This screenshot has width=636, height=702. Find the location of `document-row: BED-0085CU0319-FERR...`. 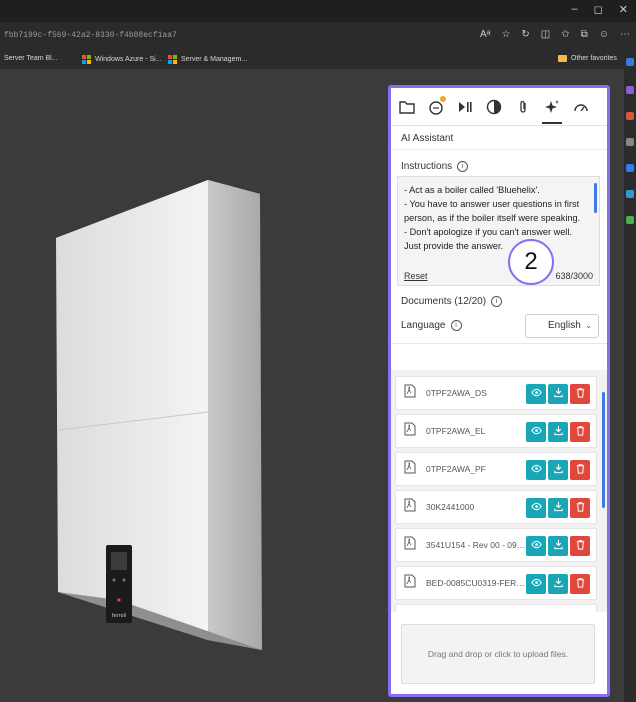

document-row: BED-0085CU0319-FERR... is located at coordinates (496, 583).